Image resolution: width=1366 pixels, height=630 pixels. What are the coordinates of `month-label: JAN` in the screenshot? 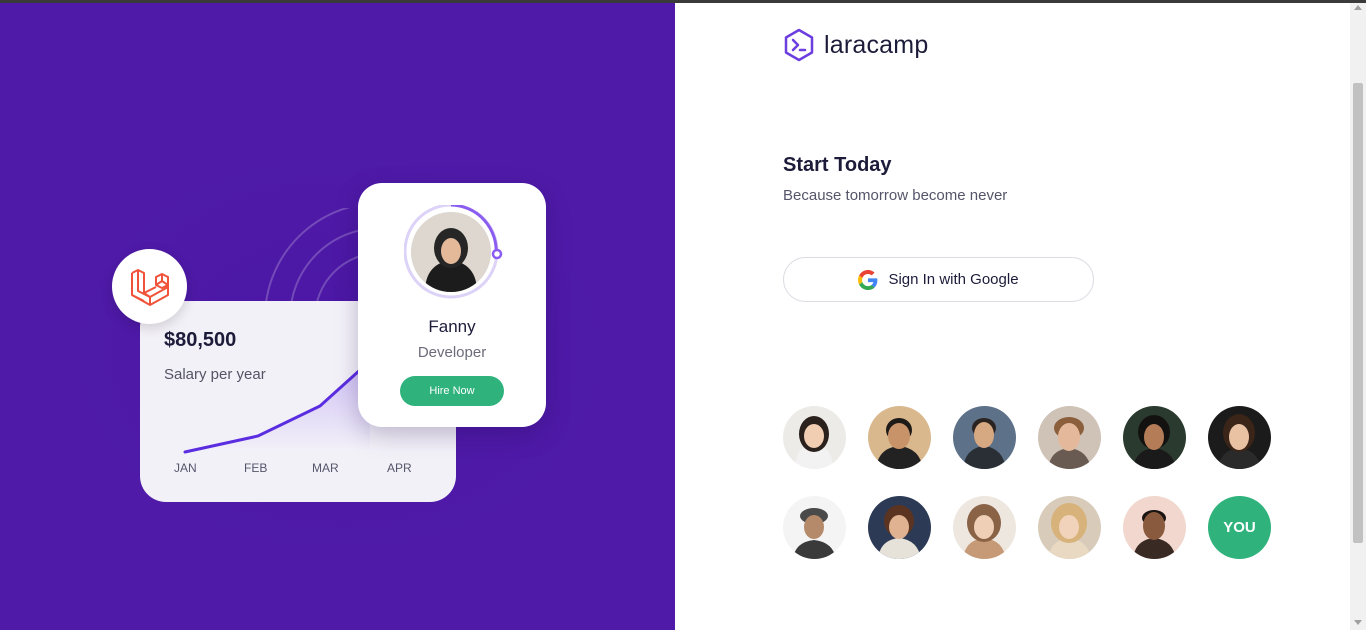 It's located at (185, 468).